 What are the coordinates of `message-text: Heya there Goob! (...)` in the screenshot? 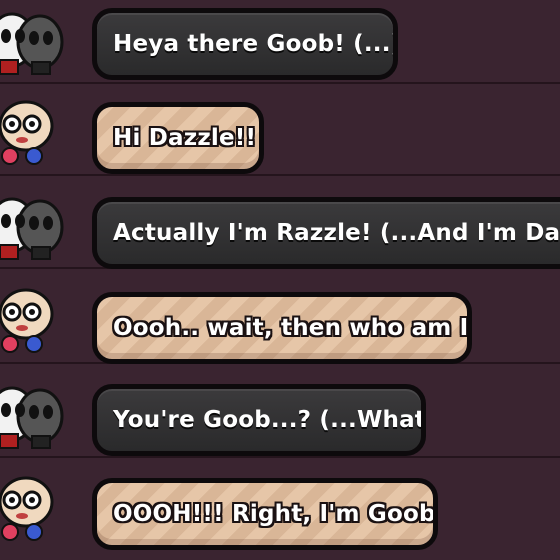 It's located at (255, 44).